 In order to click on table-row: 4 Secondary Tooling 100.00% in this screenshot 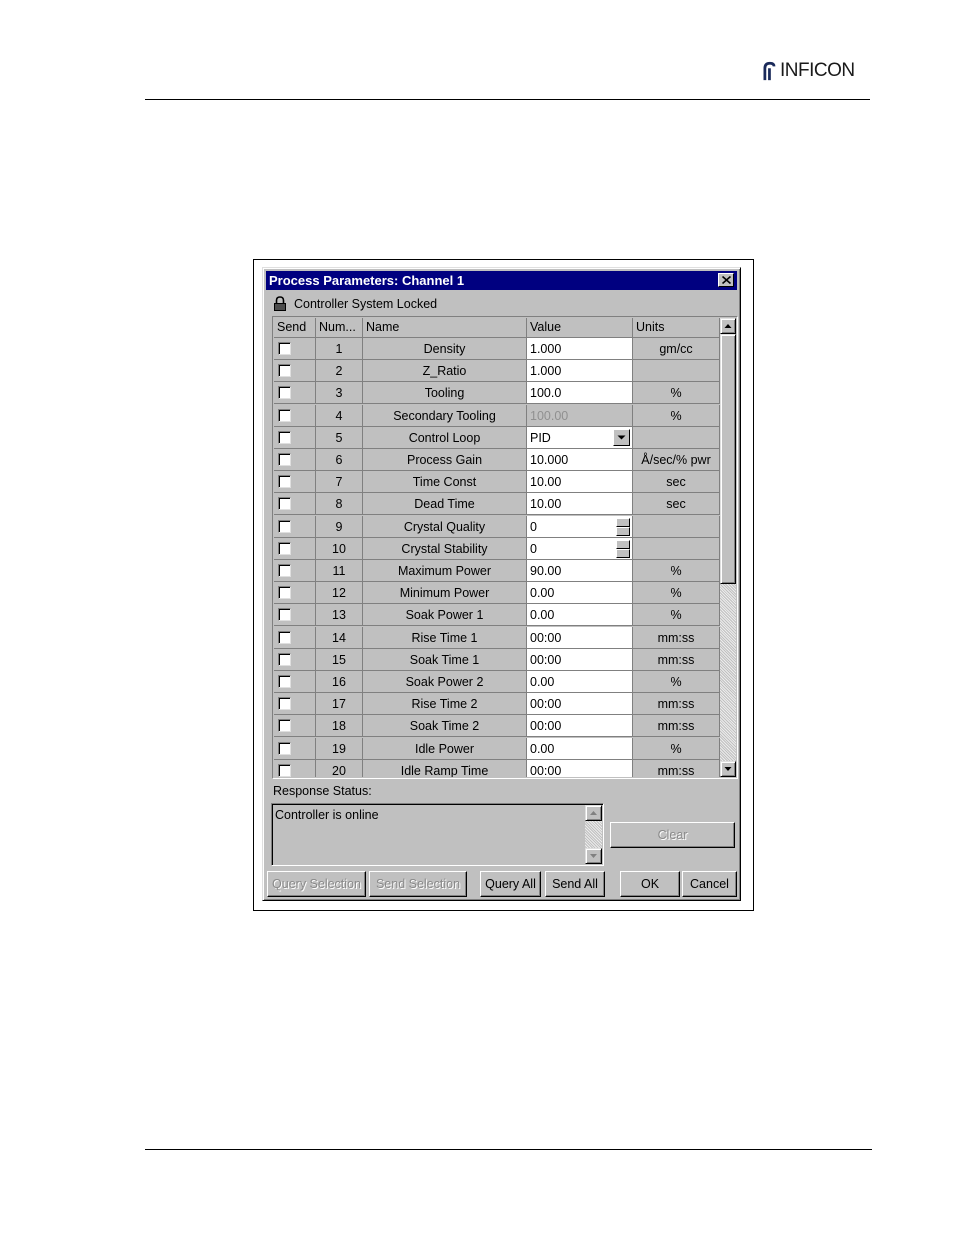, I will do `click(497, 415)`.